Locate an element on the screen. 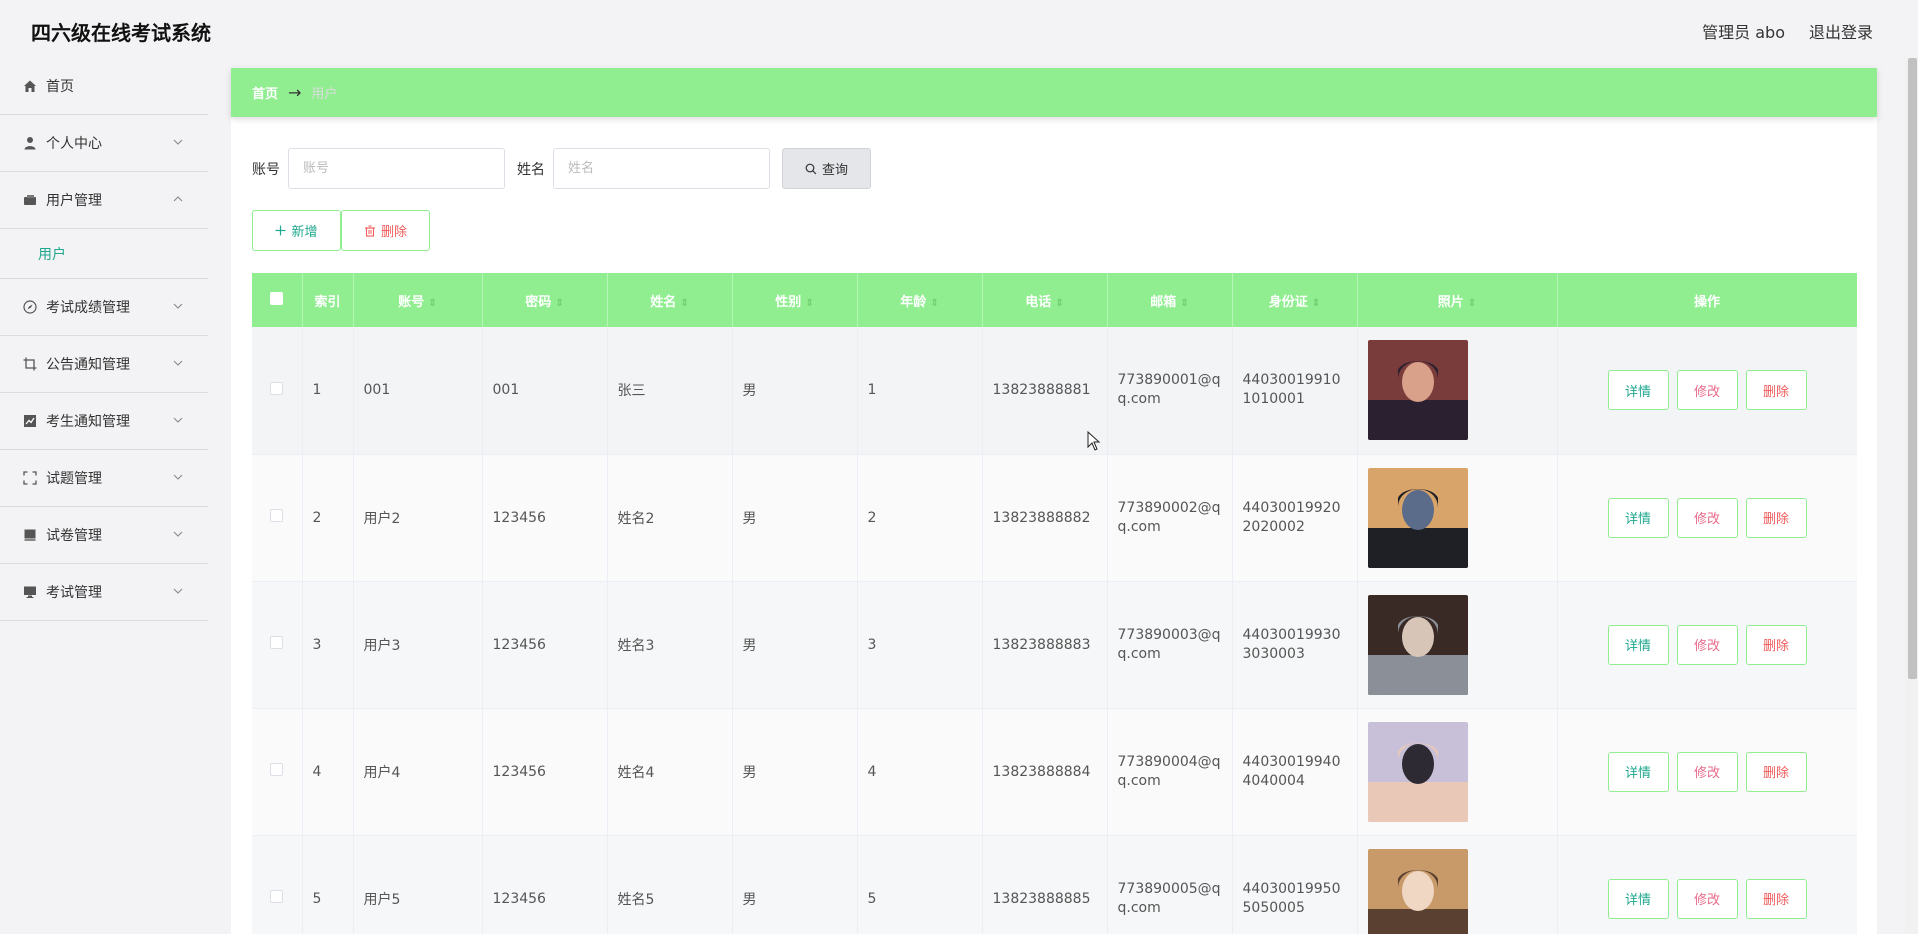 This screenshot has width=1918, height=934. page-scrollbar is located at coordinates (1911, 496).